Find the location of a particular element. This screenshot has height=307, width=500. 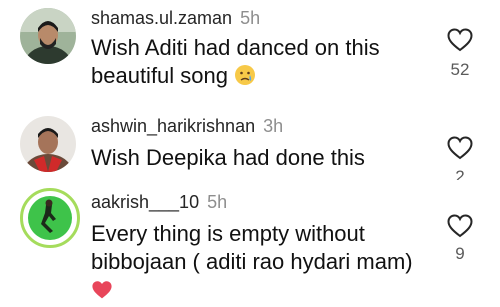

username-text: shamas.ul.zaman is located at coordinates (161, 18).